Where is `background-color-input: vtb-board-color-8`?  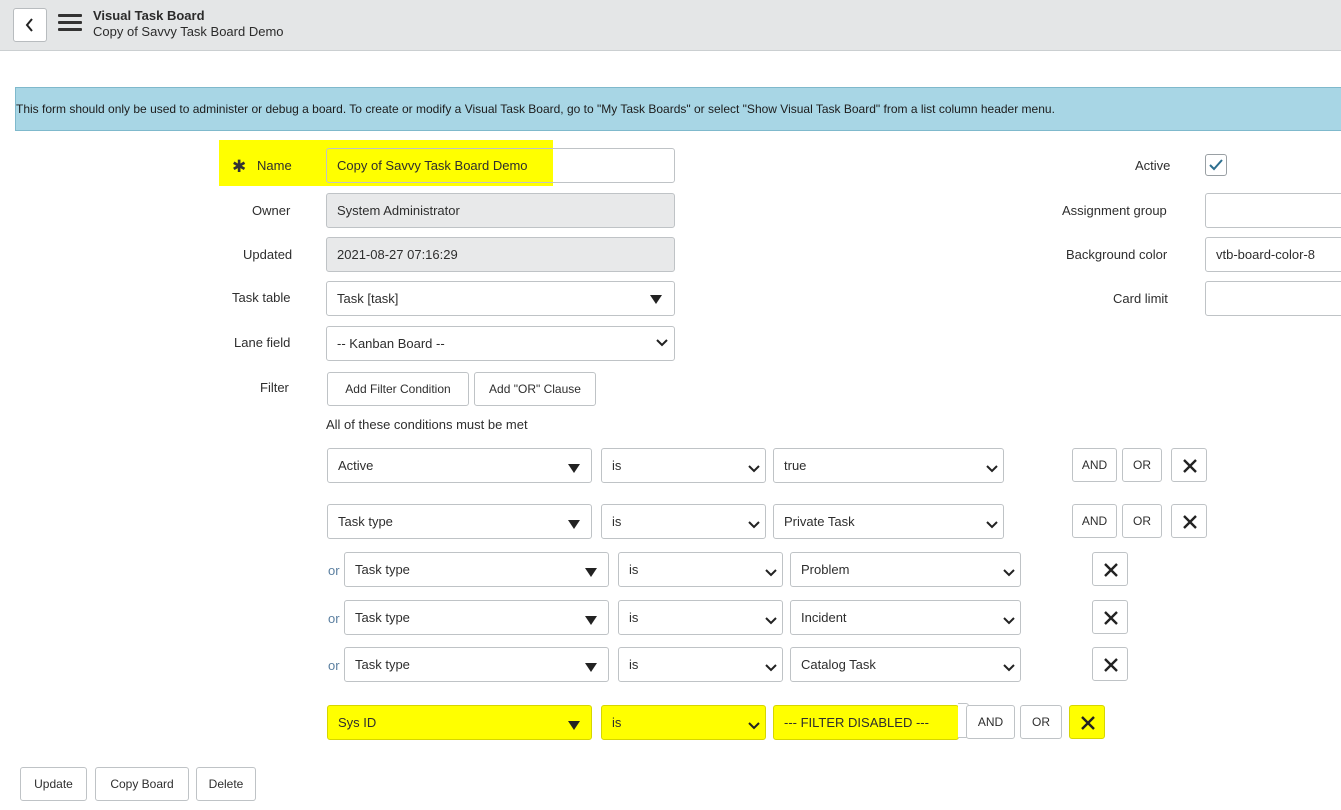 background-color-input: vtb-board-color-8 is located at coordinates (1273, 254).